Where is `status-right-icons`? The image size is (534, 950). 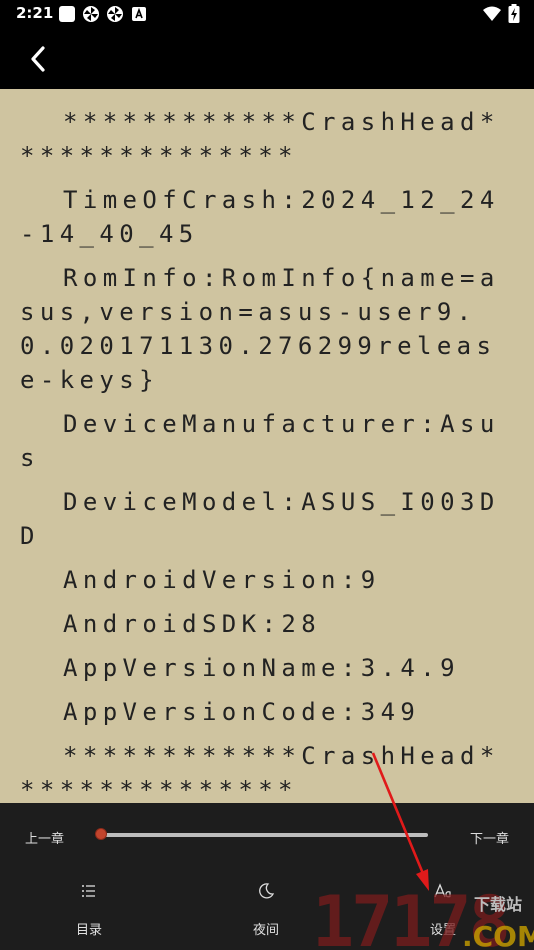
status-right-icons is located at coordinates (501, 14).